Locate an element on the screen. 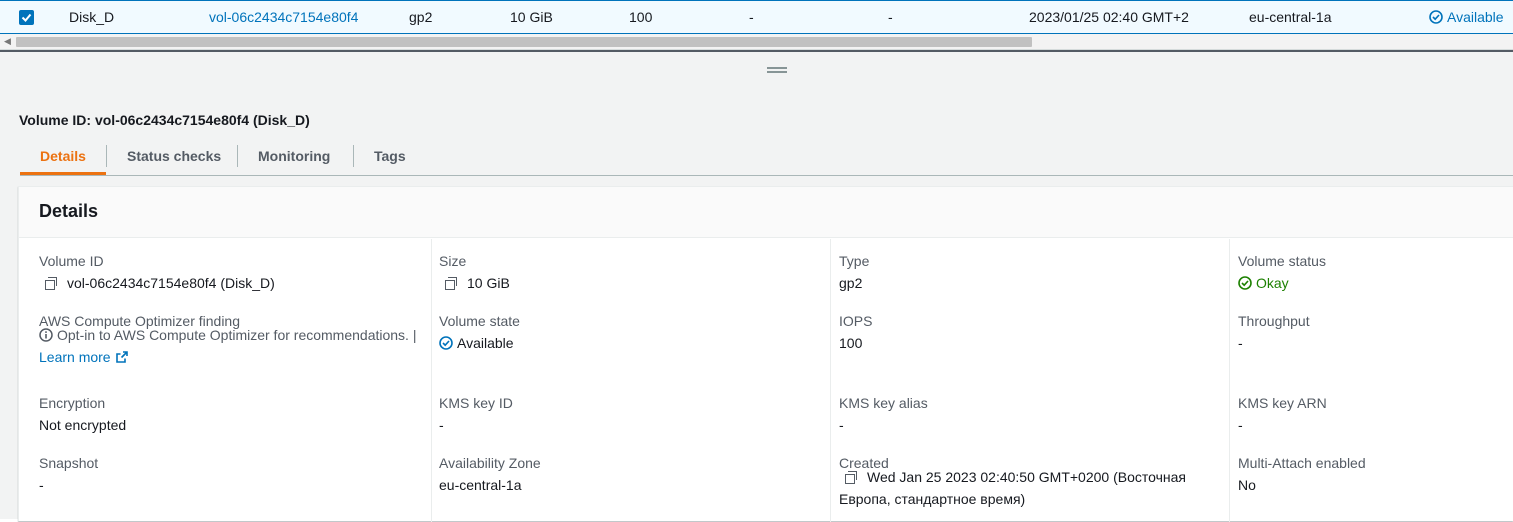 The image size is (1513, 522). tab-list: Details Status checks Monitoring Tags is located at coordinates (766, 158).